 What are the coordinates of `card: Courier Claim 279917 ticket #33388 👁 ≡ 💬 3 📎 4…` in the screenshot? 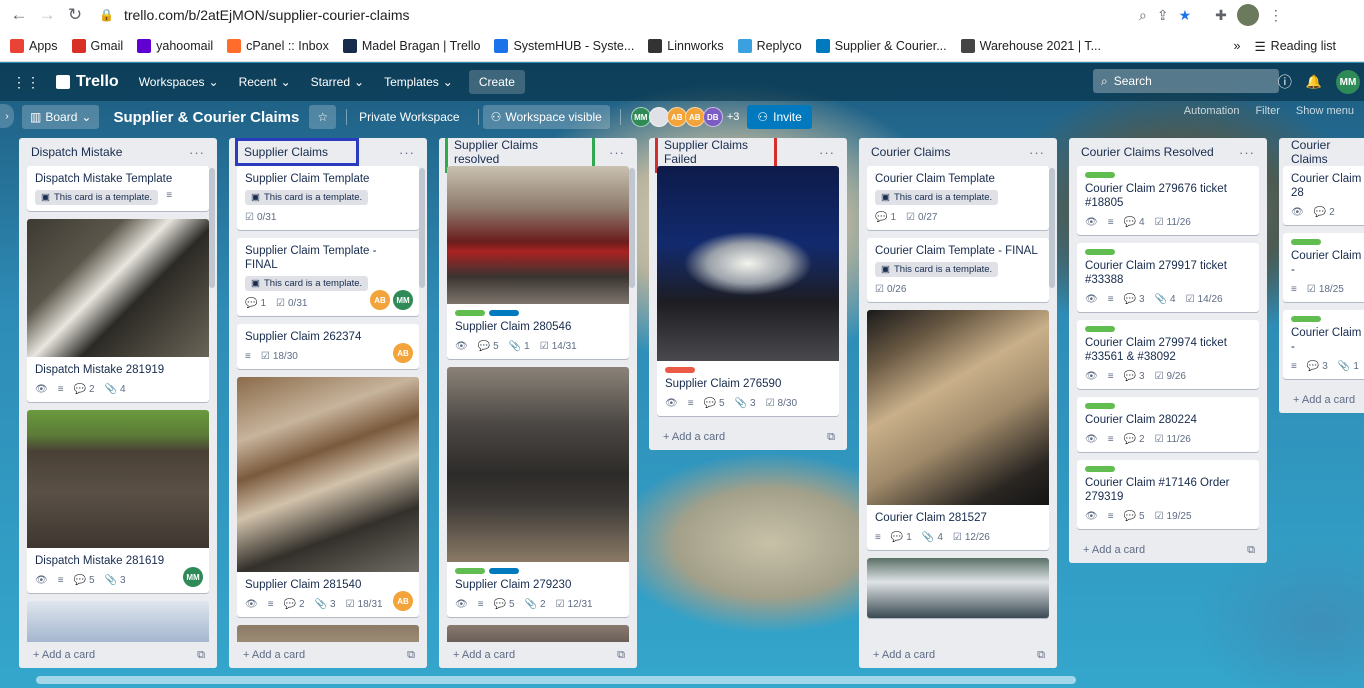 It's located at (1168, 277).